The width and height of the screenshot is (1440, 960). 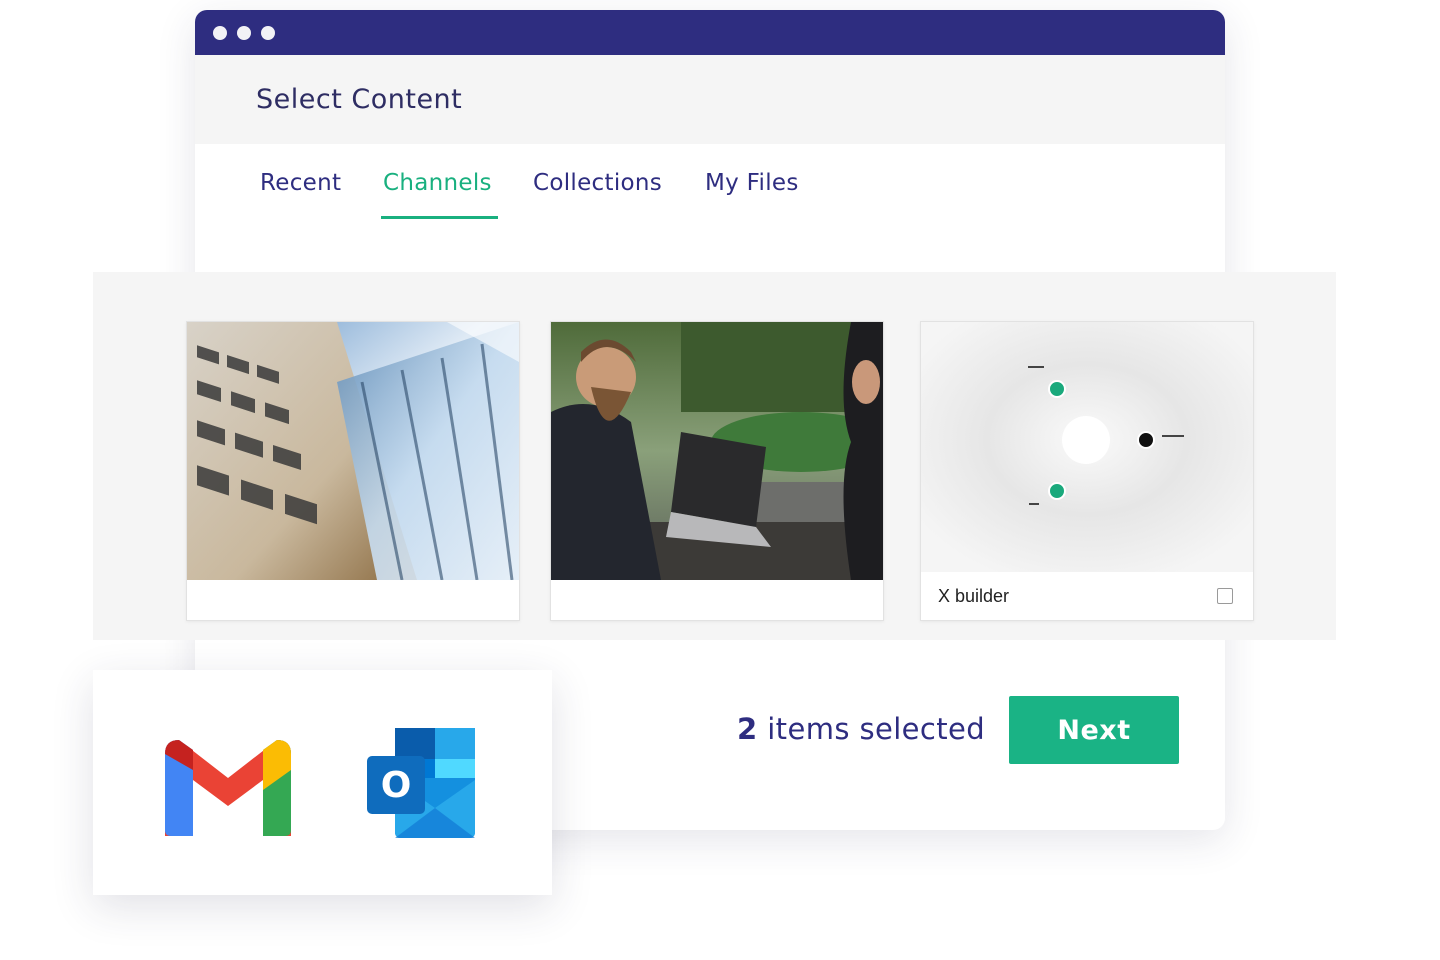 What do you see at coordinates (439, 217) in the screenshot?
I see `active-tab-indicator` at bounding box center [439, 217].